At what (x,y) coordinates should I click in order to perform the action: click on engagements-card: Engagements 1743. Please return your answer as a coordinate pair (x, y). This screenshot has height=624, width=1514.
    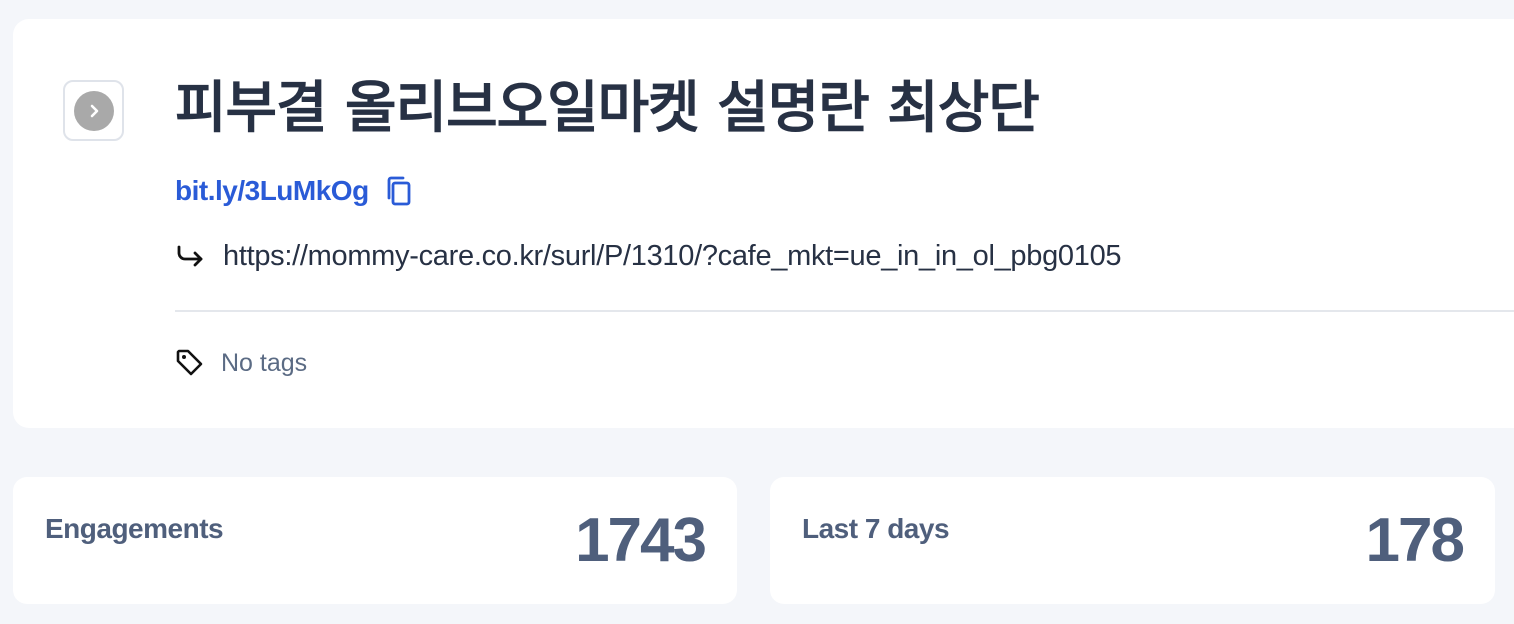
    Looking at the image, I should click on (375, 540).